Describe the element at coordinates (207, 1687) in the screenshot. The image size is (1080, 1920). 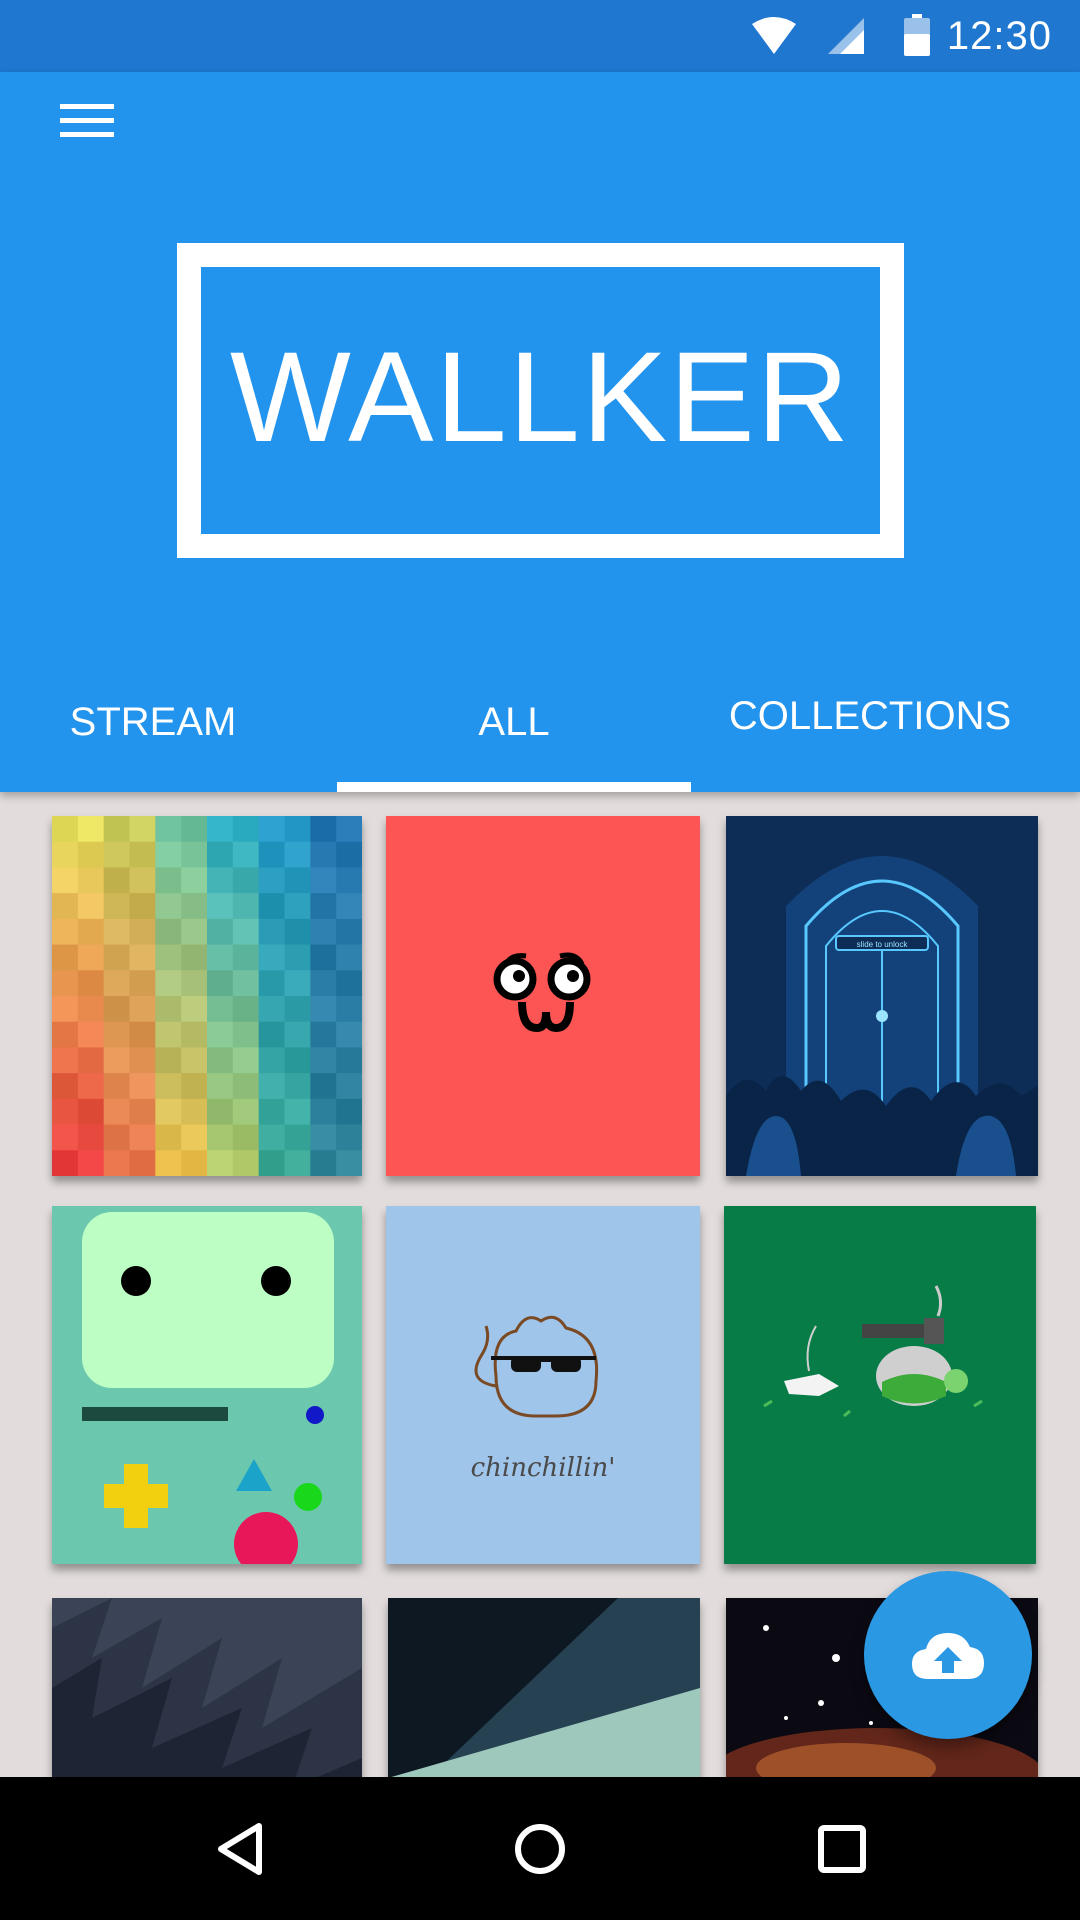
I see `wallpaper-tile-feathers` at that location.